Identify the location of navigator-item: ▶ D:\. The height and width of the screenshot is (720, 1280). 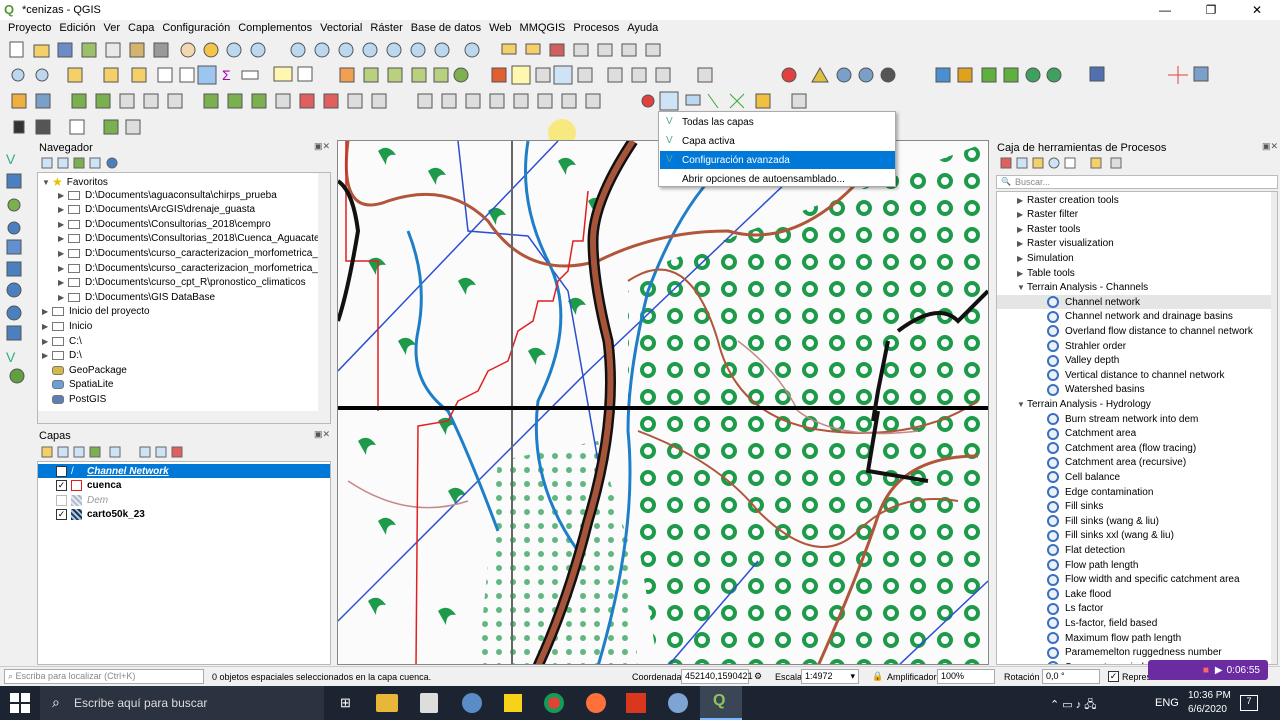
(62, 355).